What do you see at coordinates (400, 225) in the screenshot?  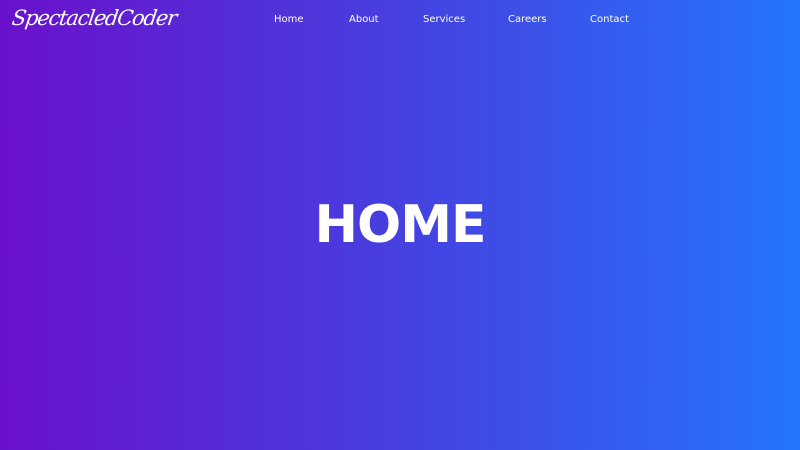 I see `hero-title: HOME` at bounding box center [400, 225].